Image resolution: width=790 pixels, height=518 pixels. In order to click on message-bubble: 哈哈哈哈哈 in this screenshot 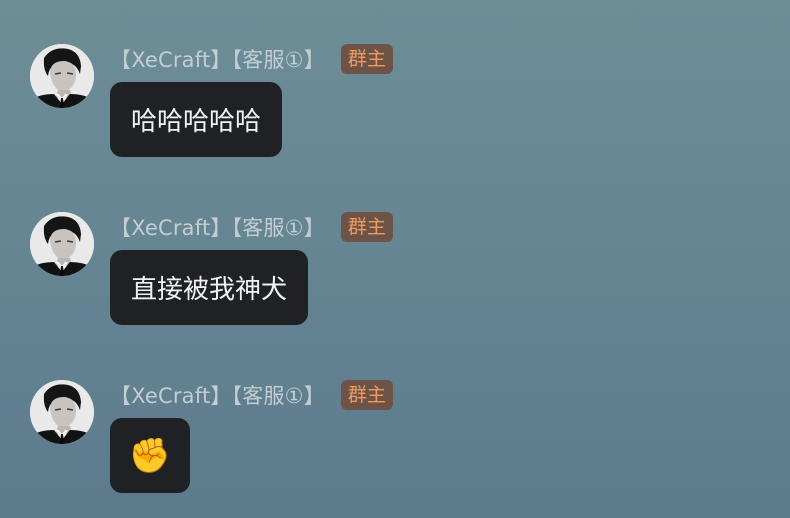, I will do `click(196, 119)`.